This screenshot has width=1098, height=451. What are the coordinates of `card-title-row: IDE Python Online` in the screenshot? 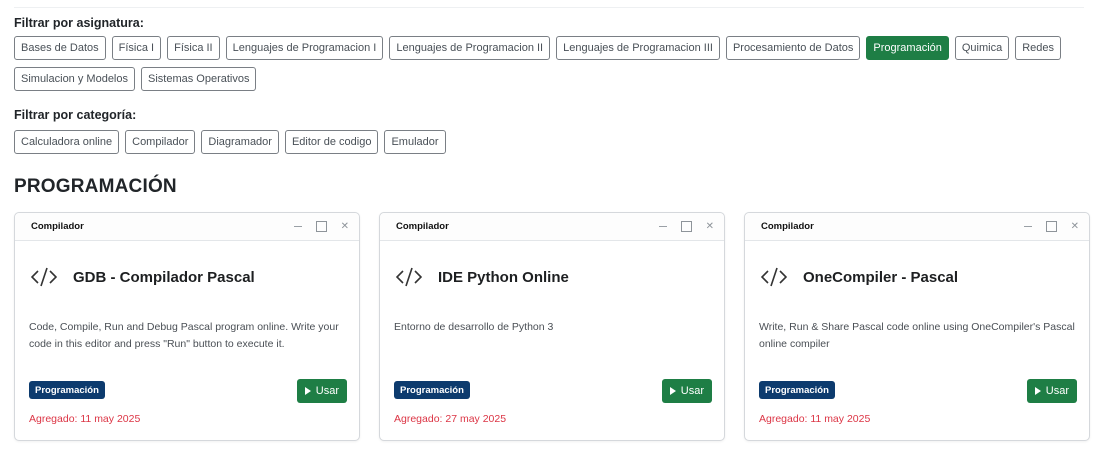 It's located at (482, 277).